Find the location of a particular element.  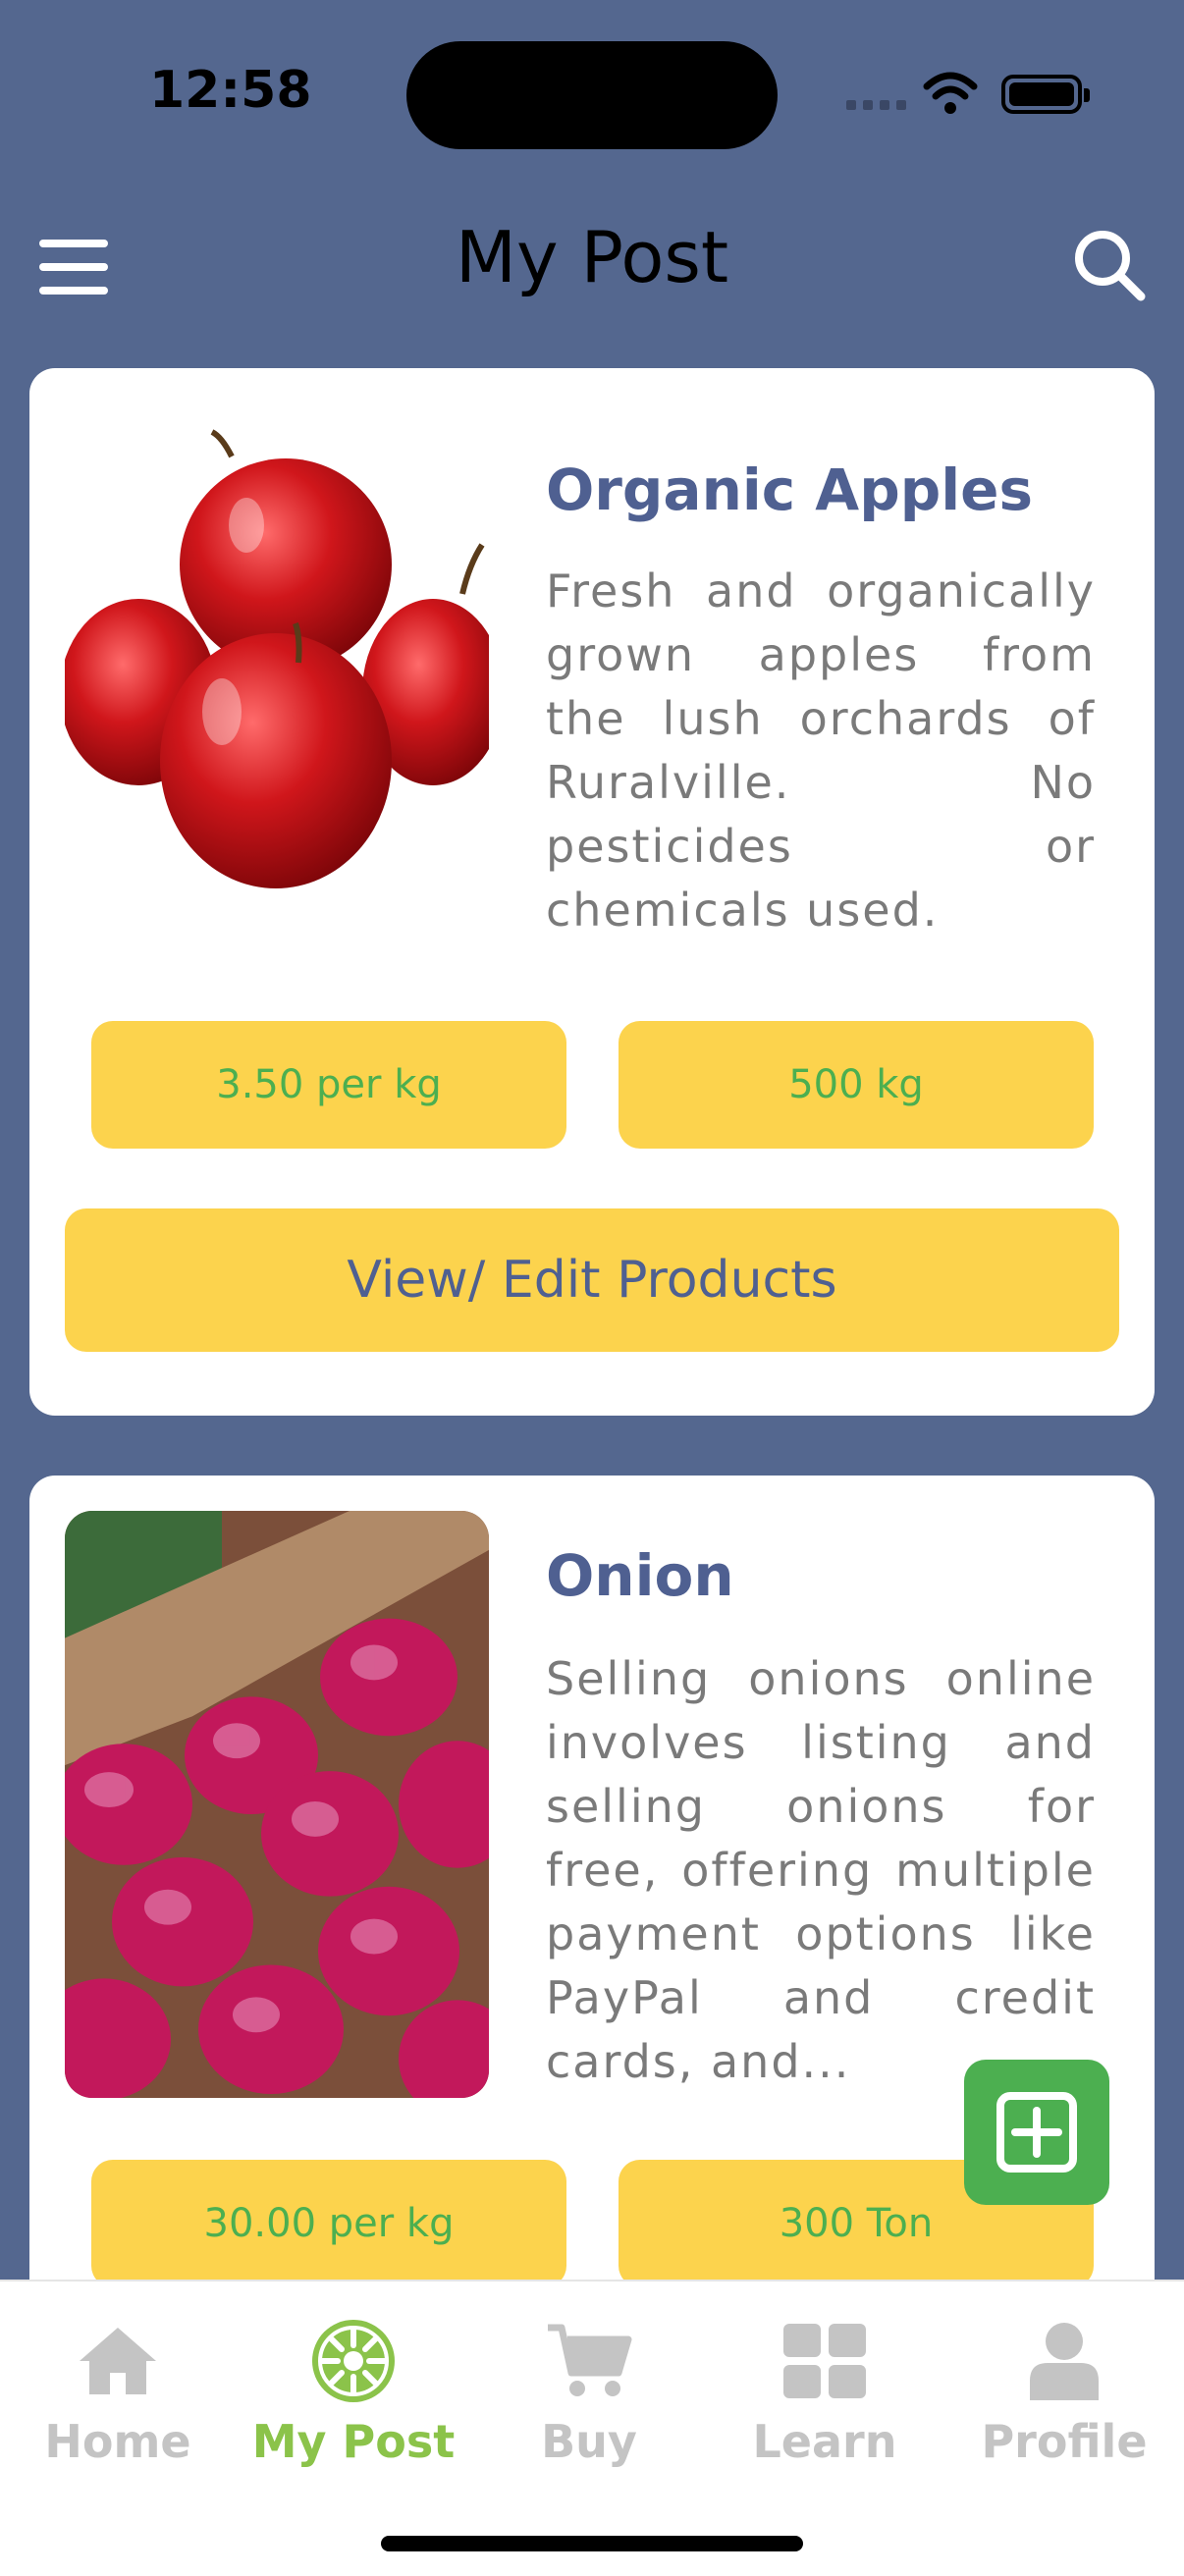

apples-product-image is located at coordinates (277, 667).